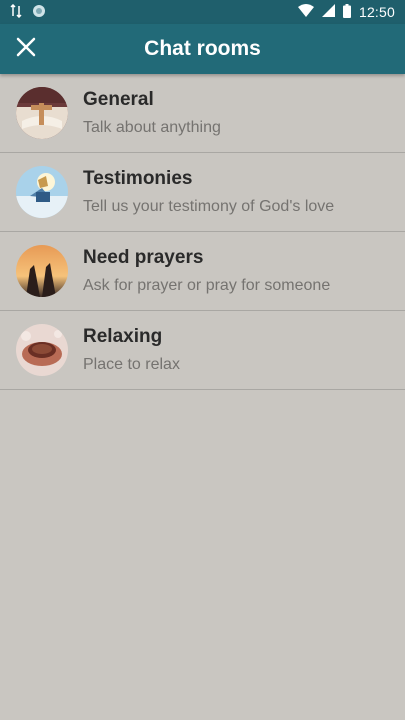  What do you see at coordinates (202, 12) in the screenshot?
I see `status-bar: 12:50` at bounding box center [202, 12].